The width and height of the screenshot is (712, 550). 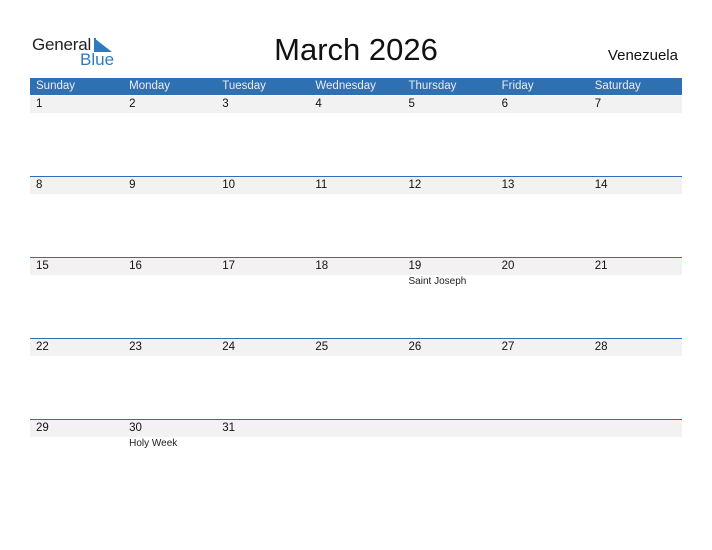 I want to click on day-number: 17, so click(x=229, y=266).